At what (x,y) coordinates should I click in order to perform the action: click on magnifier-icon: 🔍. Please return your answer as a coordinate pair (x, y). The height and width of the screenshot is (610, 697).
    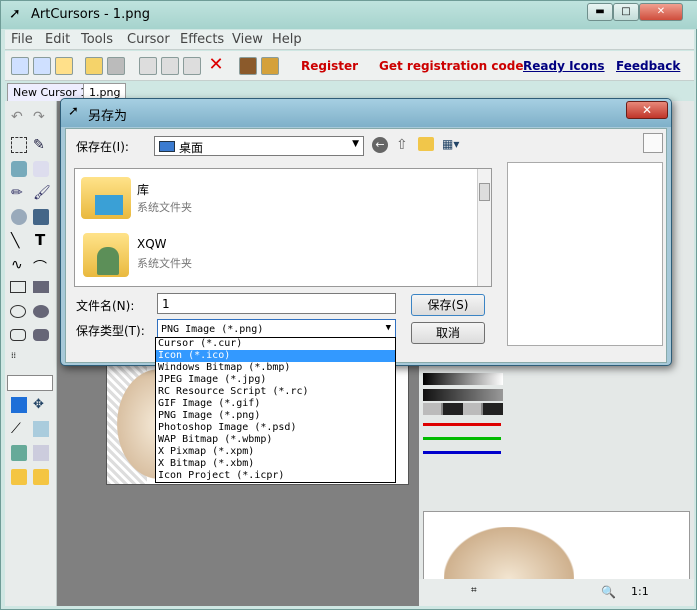
    Looking at the image, I should click on (608, 592).